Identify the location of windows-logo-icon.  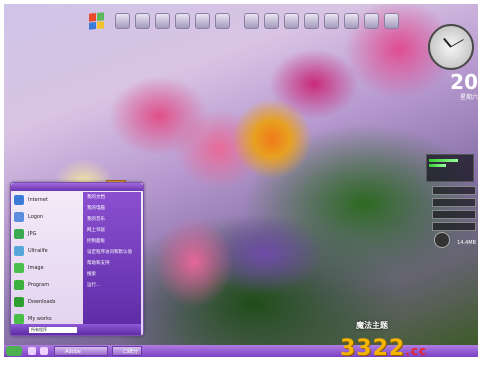
(96, 21).